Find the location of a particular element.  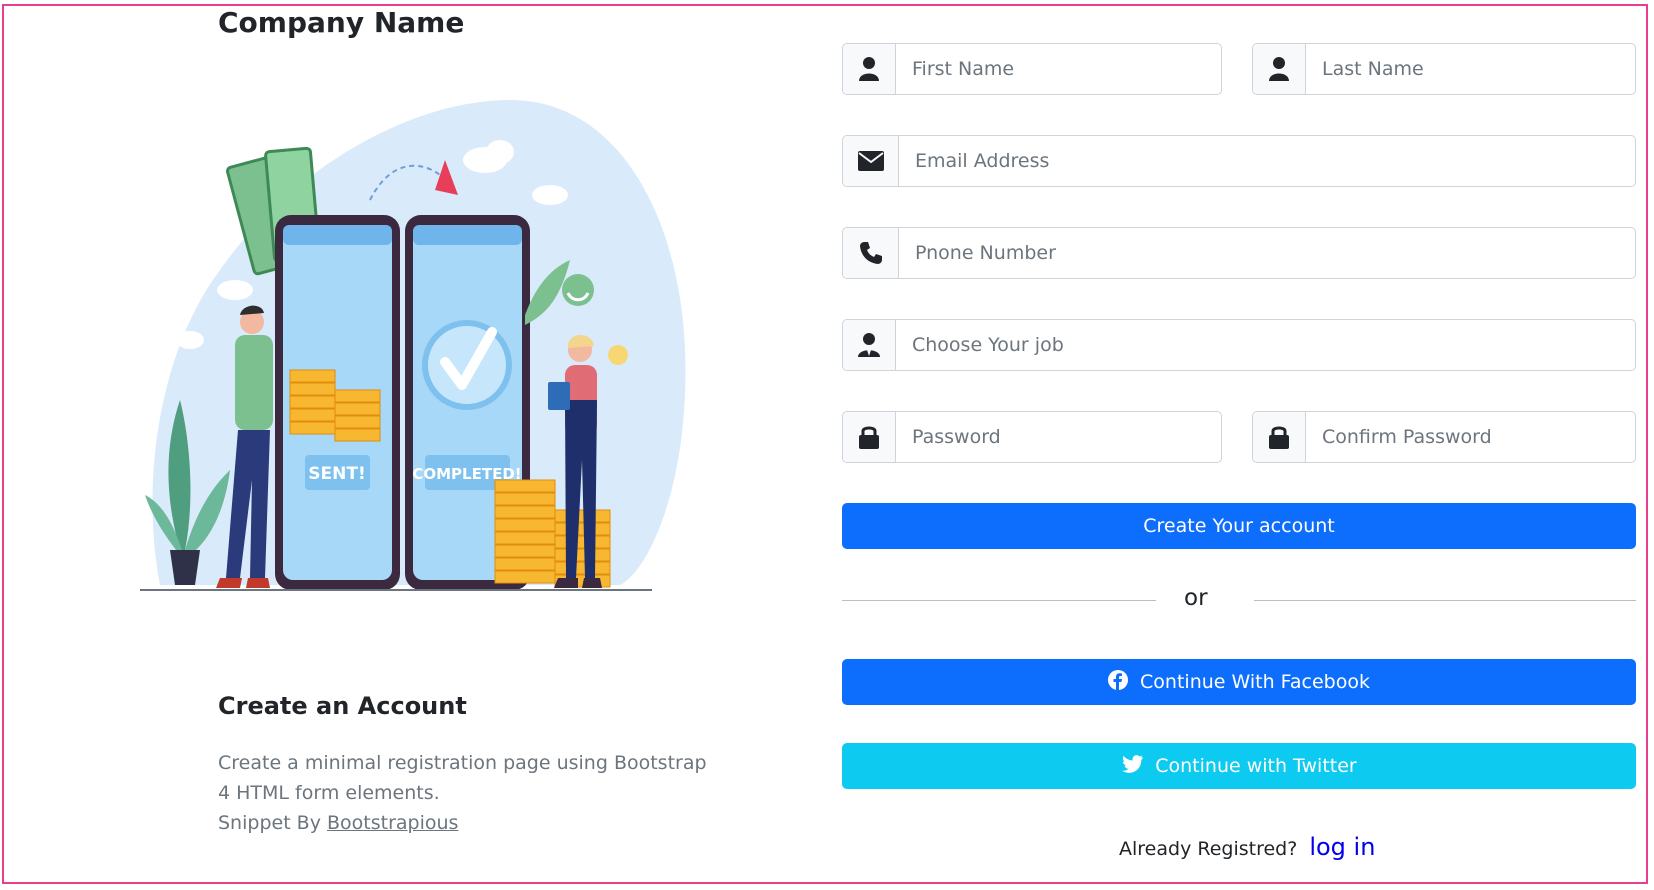

phone-icon is located at coordinates (871, 253).